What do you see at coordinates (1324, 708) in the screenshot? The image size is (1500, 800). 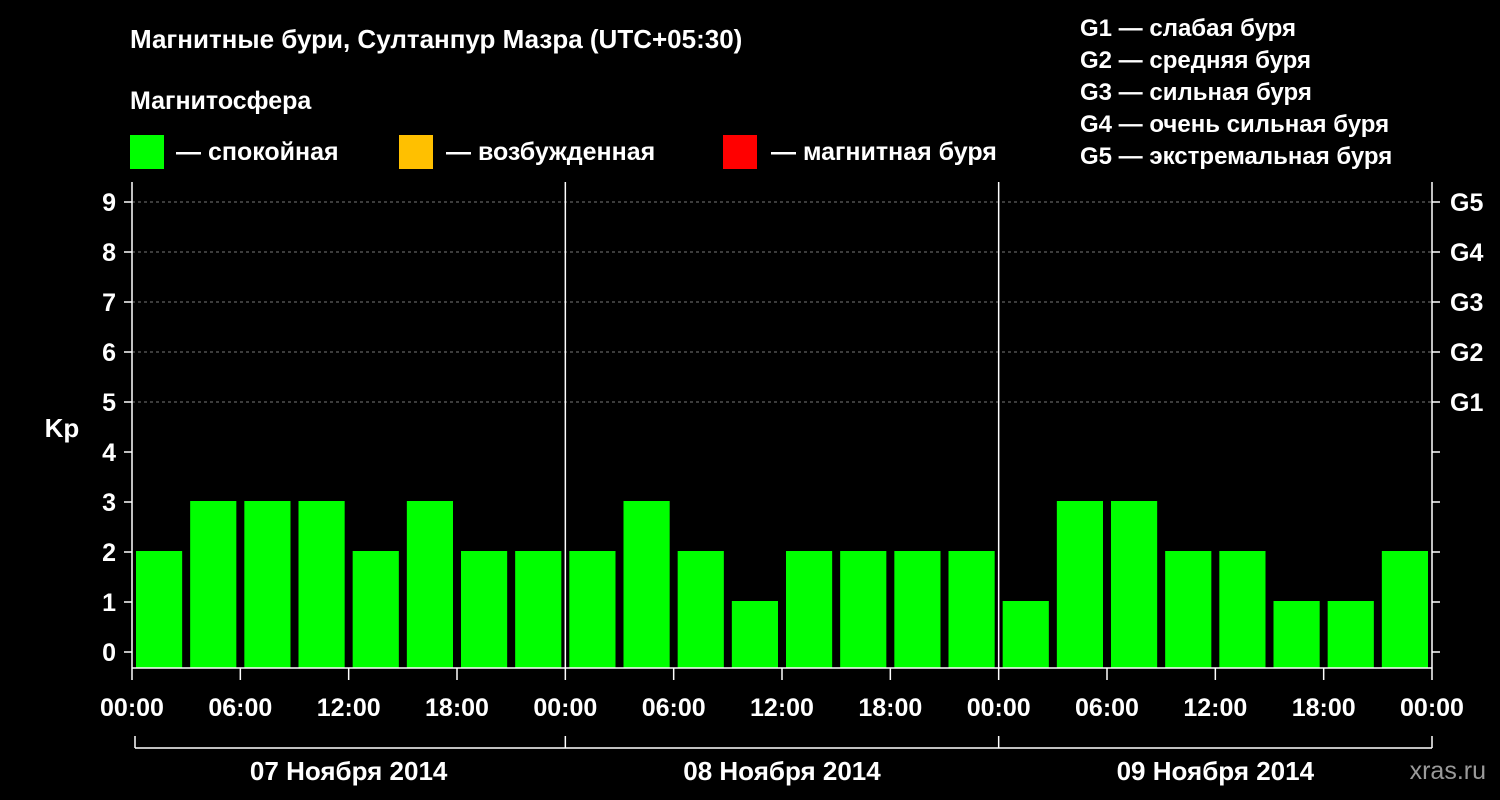 I see `x-tick-label-11: 18:00` at bounding box center [1324, 708].